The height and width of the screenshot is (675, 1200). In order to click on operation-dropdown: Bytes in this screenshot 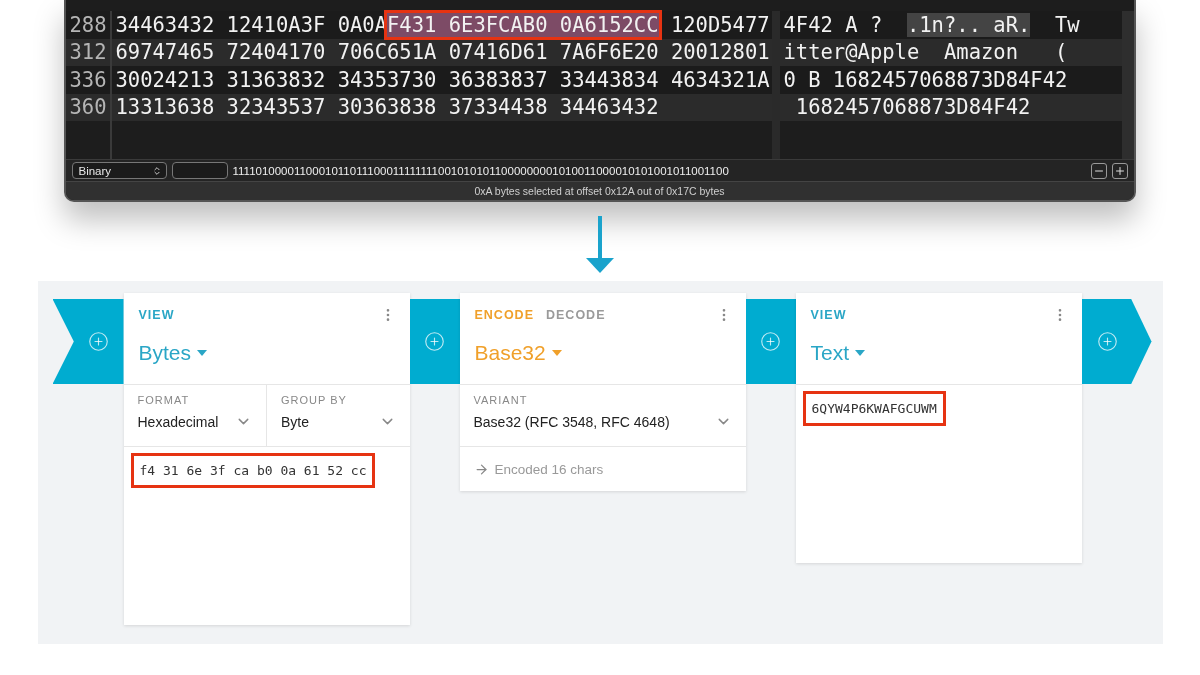, I will do `click(173, 353)`.